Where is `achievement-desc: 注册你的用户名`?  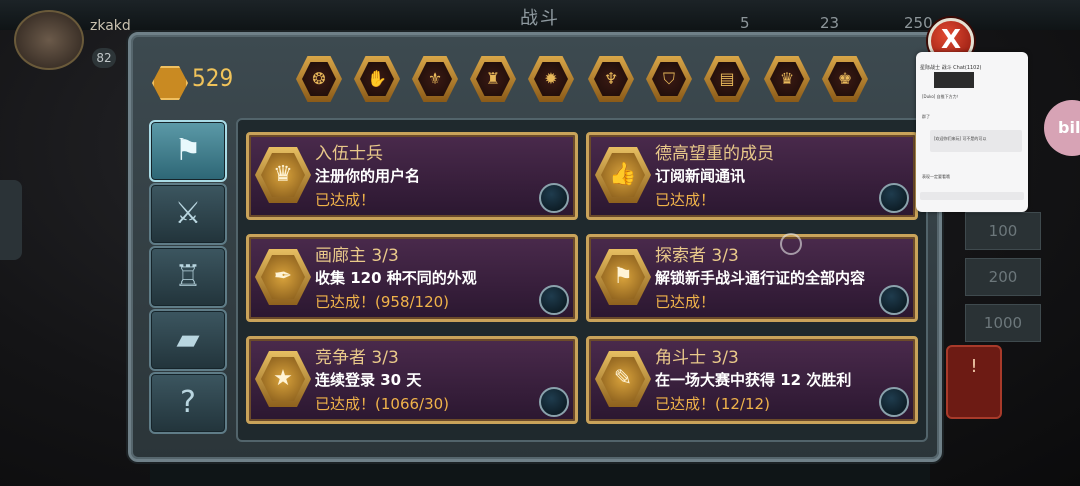
achievement-desc: 注册你的用户名 is located at coordinates (368, 176).